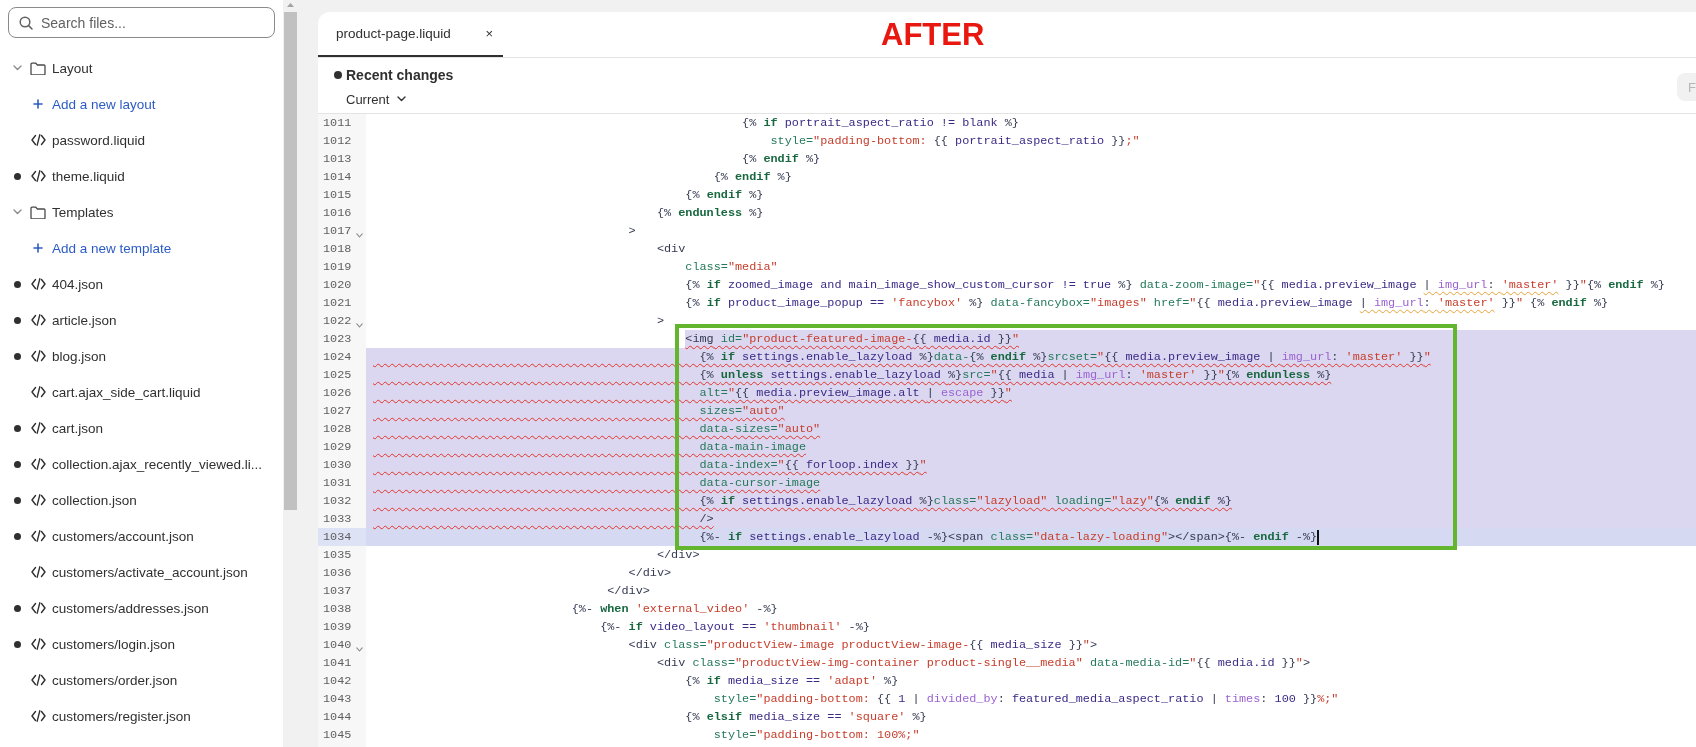 The image size is (1696, 747). Describe the element at coordinates (337, 681) in the screenshot. I see `line-number: 1042` at that location.